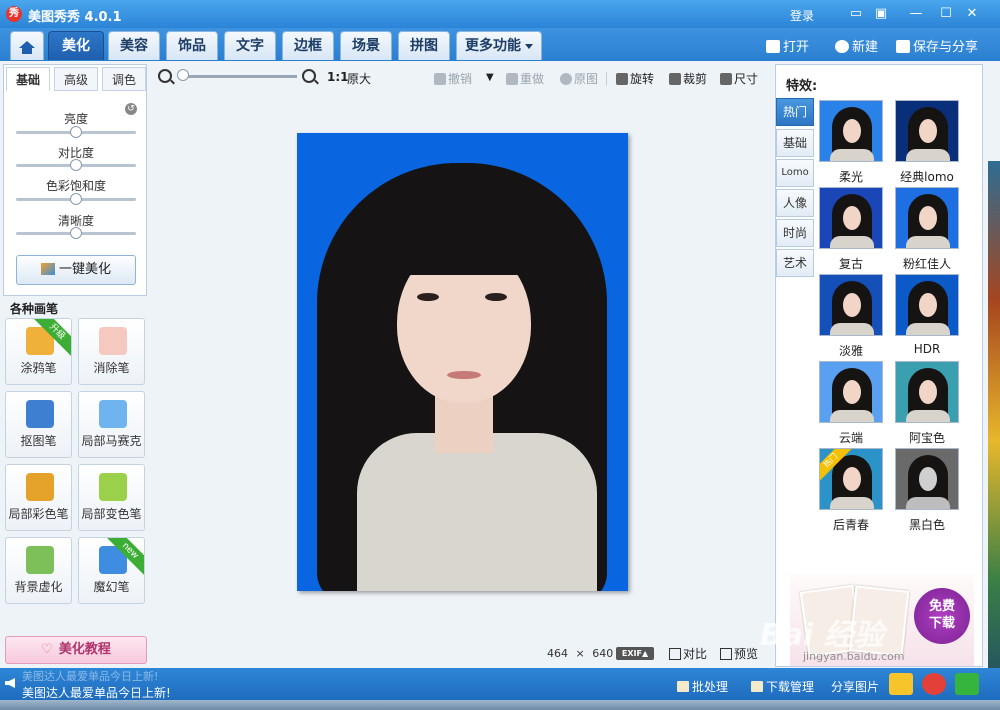 This screenshot has width=1000, height=710. Describe the element at coordinates (38, 351) in the screenshot. I see `tool-doodle-pen: 涂鸦笔 升级` at that location.